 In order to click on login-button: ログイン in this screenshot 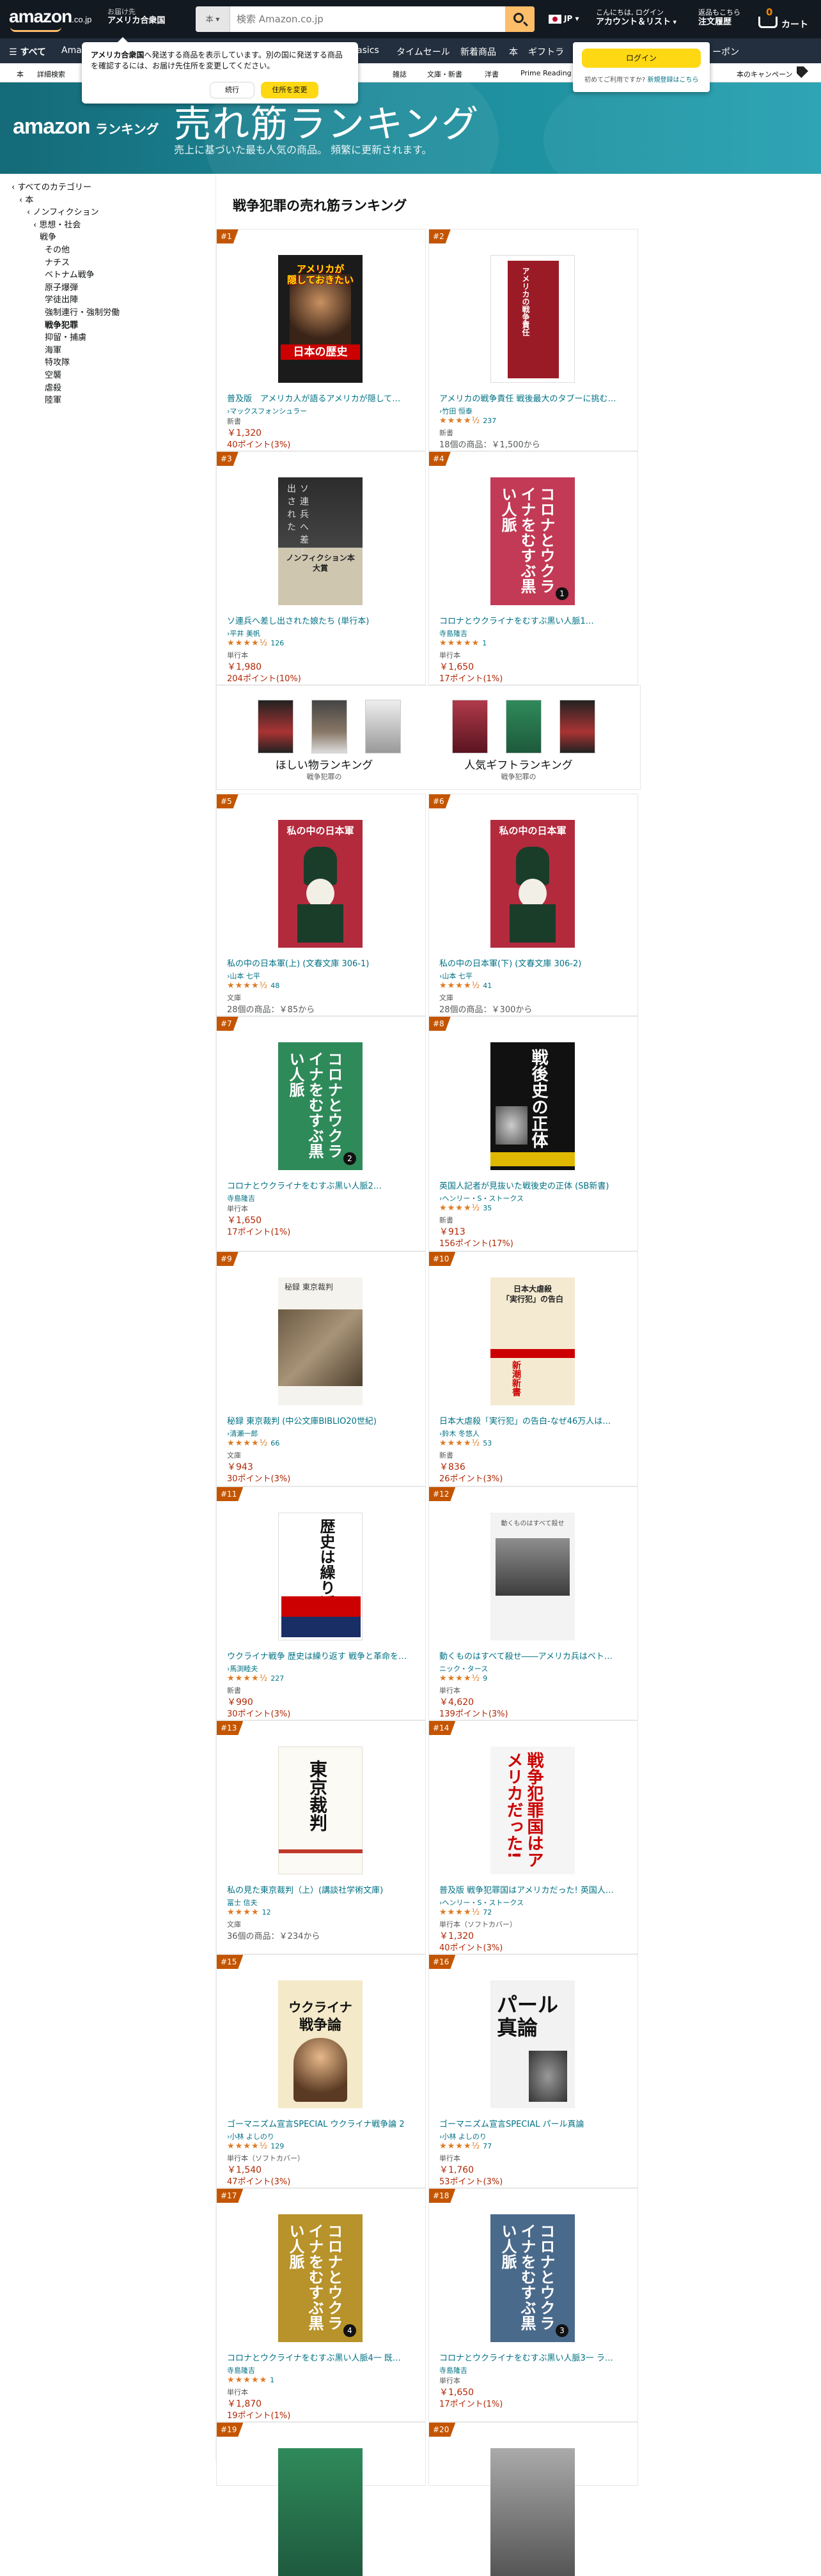, I will do `click(642, 58)`.